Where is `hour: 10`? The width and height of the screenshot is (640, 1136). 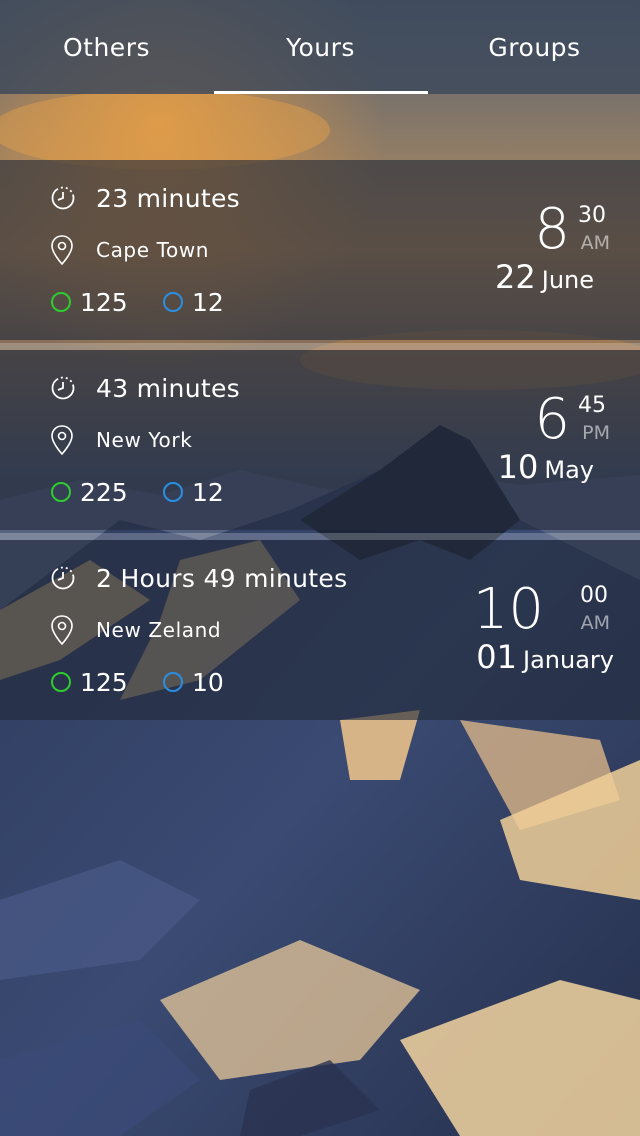
hour: 10 is located at coordinates (508, 609).